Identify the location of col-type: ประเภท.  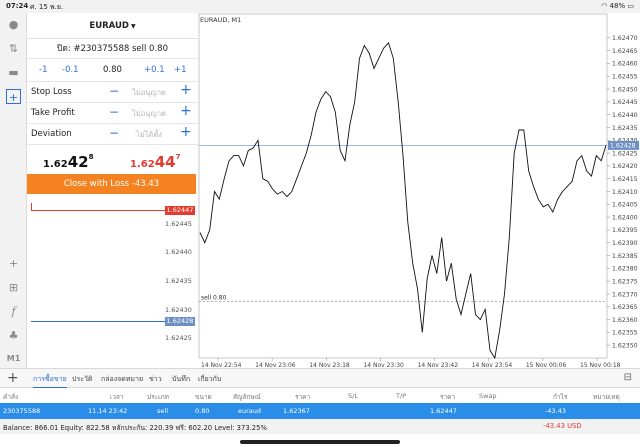
(158, 397).